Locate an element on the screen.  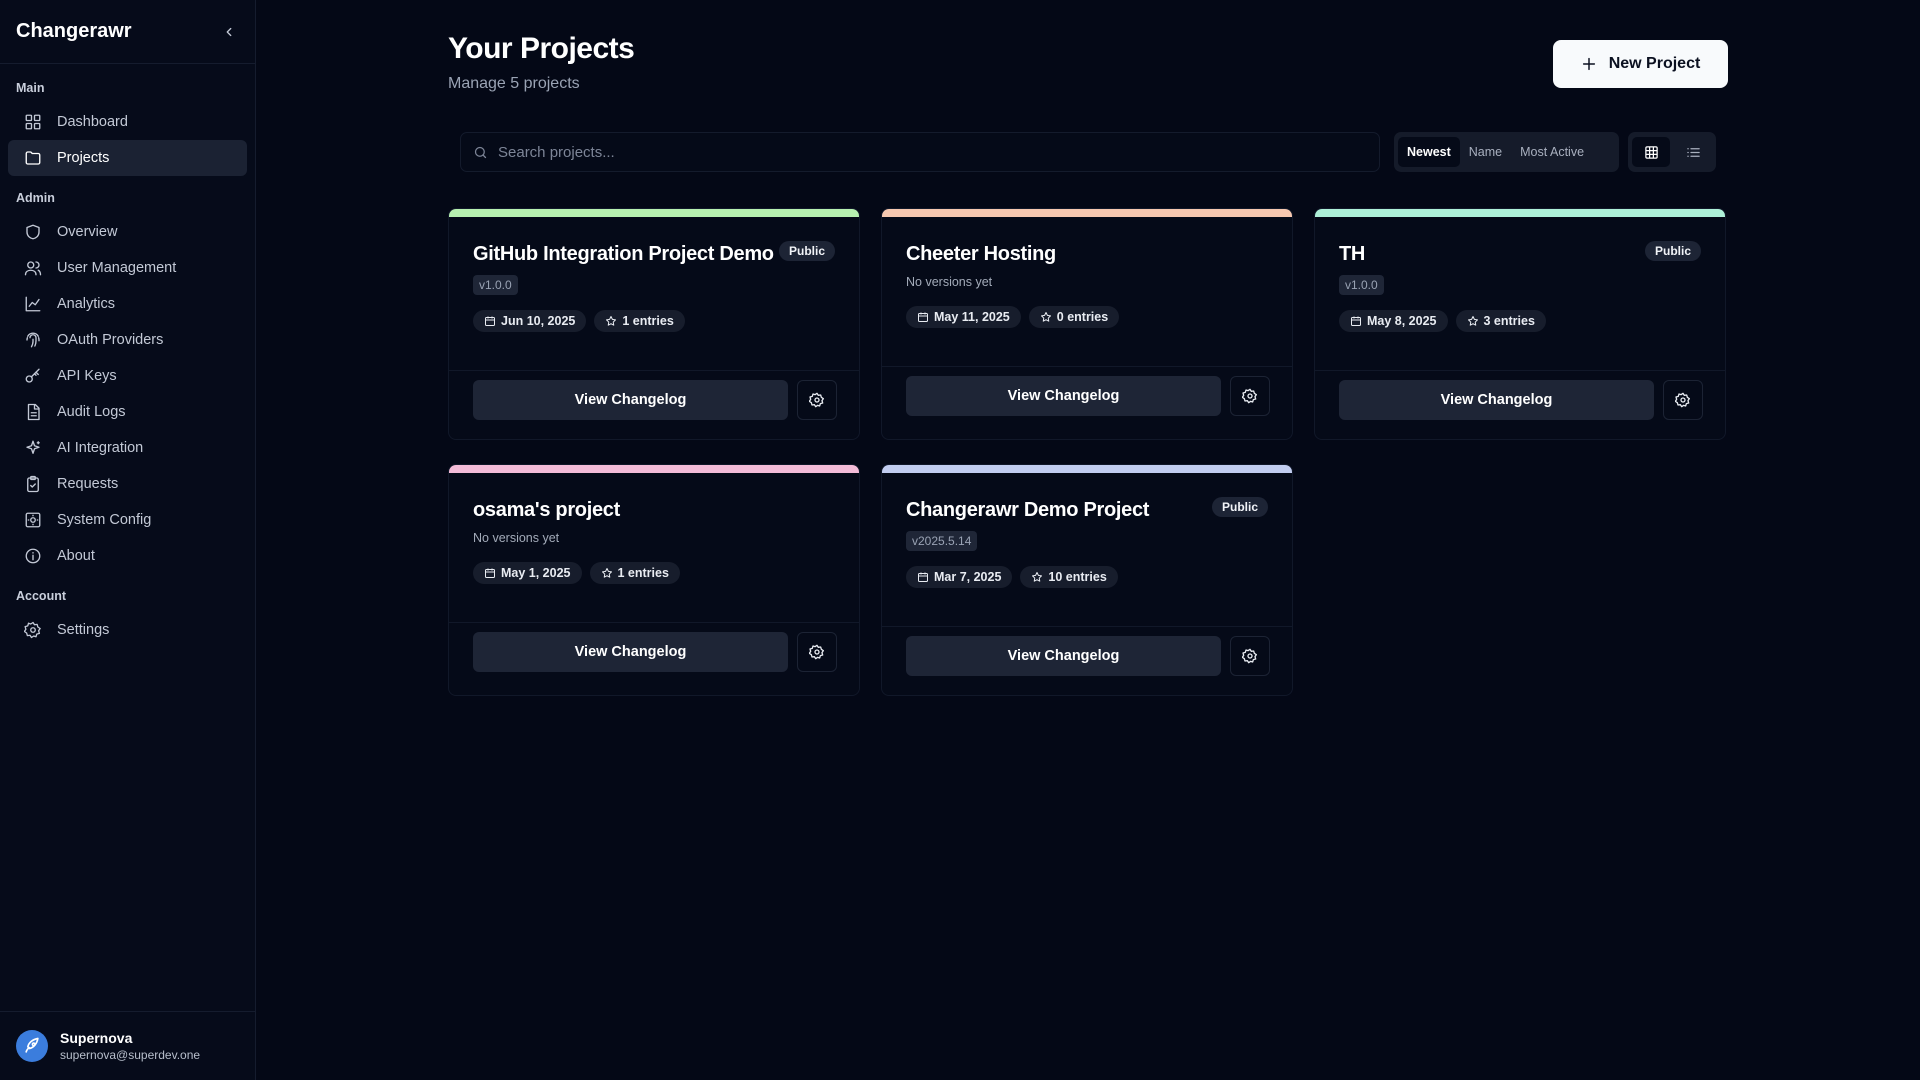
search-box is located at coordinates (920, 152).